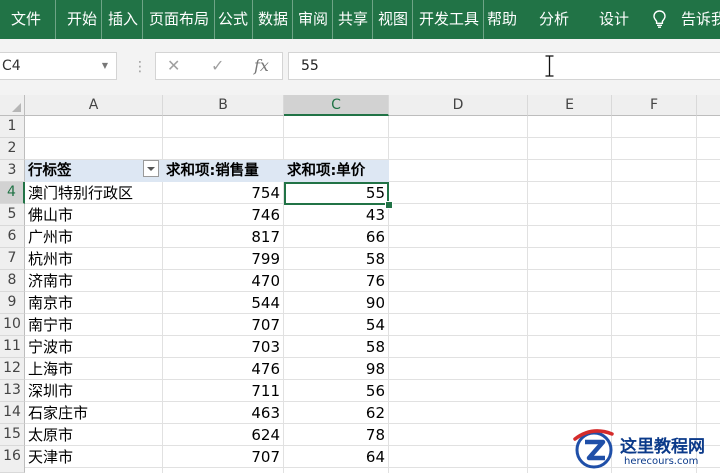 The image size is (720, 473). I want to click on fill-handle, so click(389, 205).